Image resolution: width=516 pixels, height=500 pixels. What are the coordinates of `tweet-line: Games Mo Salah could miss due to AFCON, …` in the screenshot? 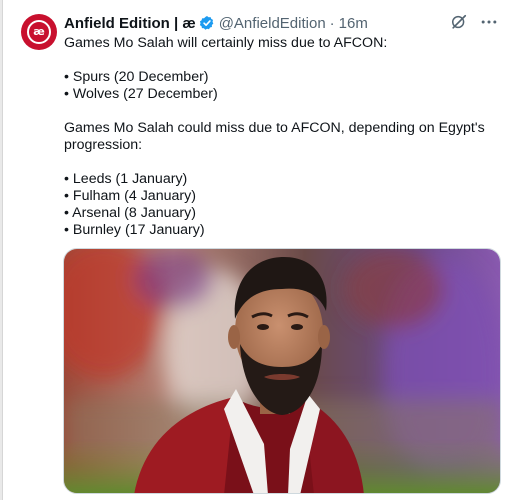 It's located at (274, 128).